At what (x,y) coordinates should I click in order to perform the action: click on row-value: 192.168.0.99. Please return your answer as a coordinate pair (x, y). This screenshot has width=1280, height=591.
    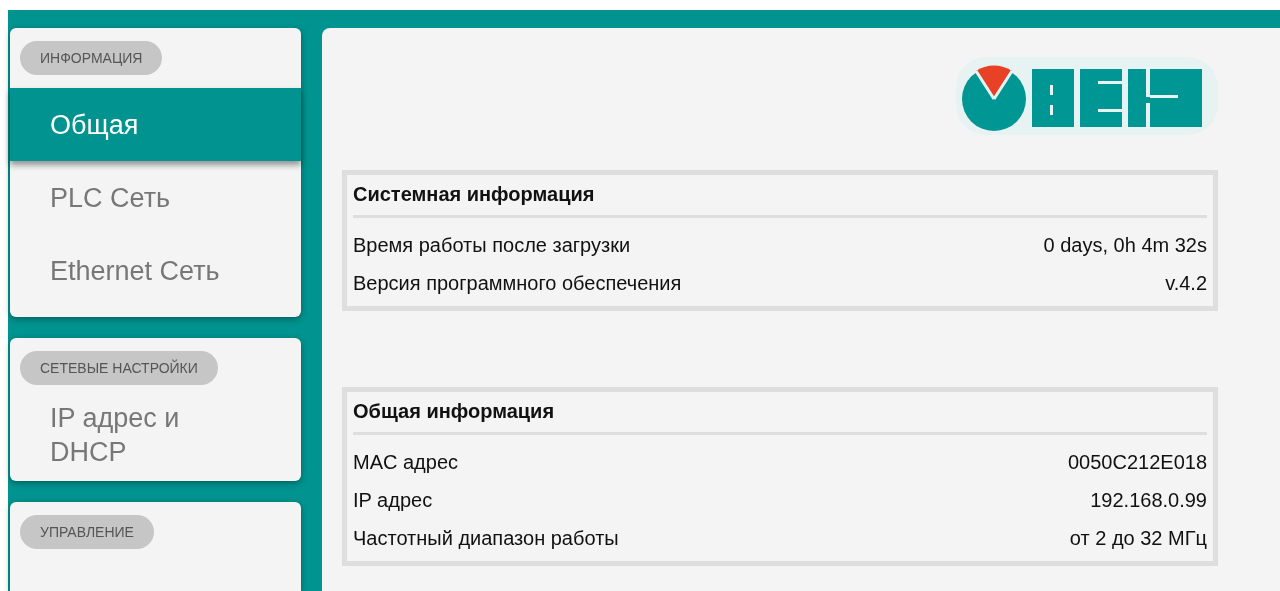
    Looking at the image, I should click on (1148, 500).